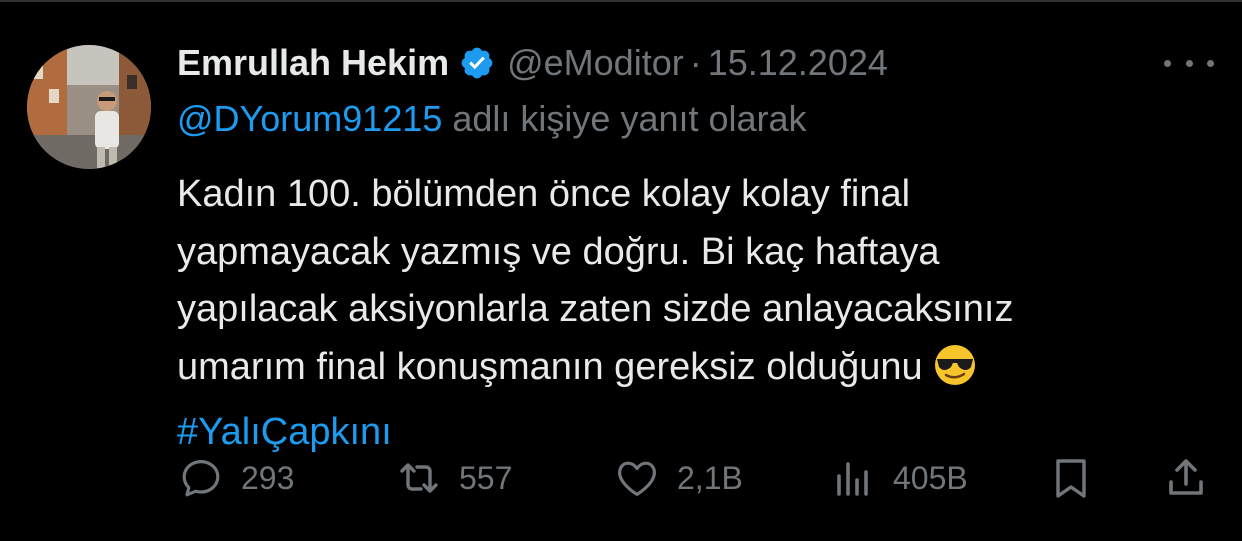 The image size is (1242, 541). What do you see at coordinates (486, 477) in the screenshot?
I see `retweet-count: 557` at bounding box center [486, 477].